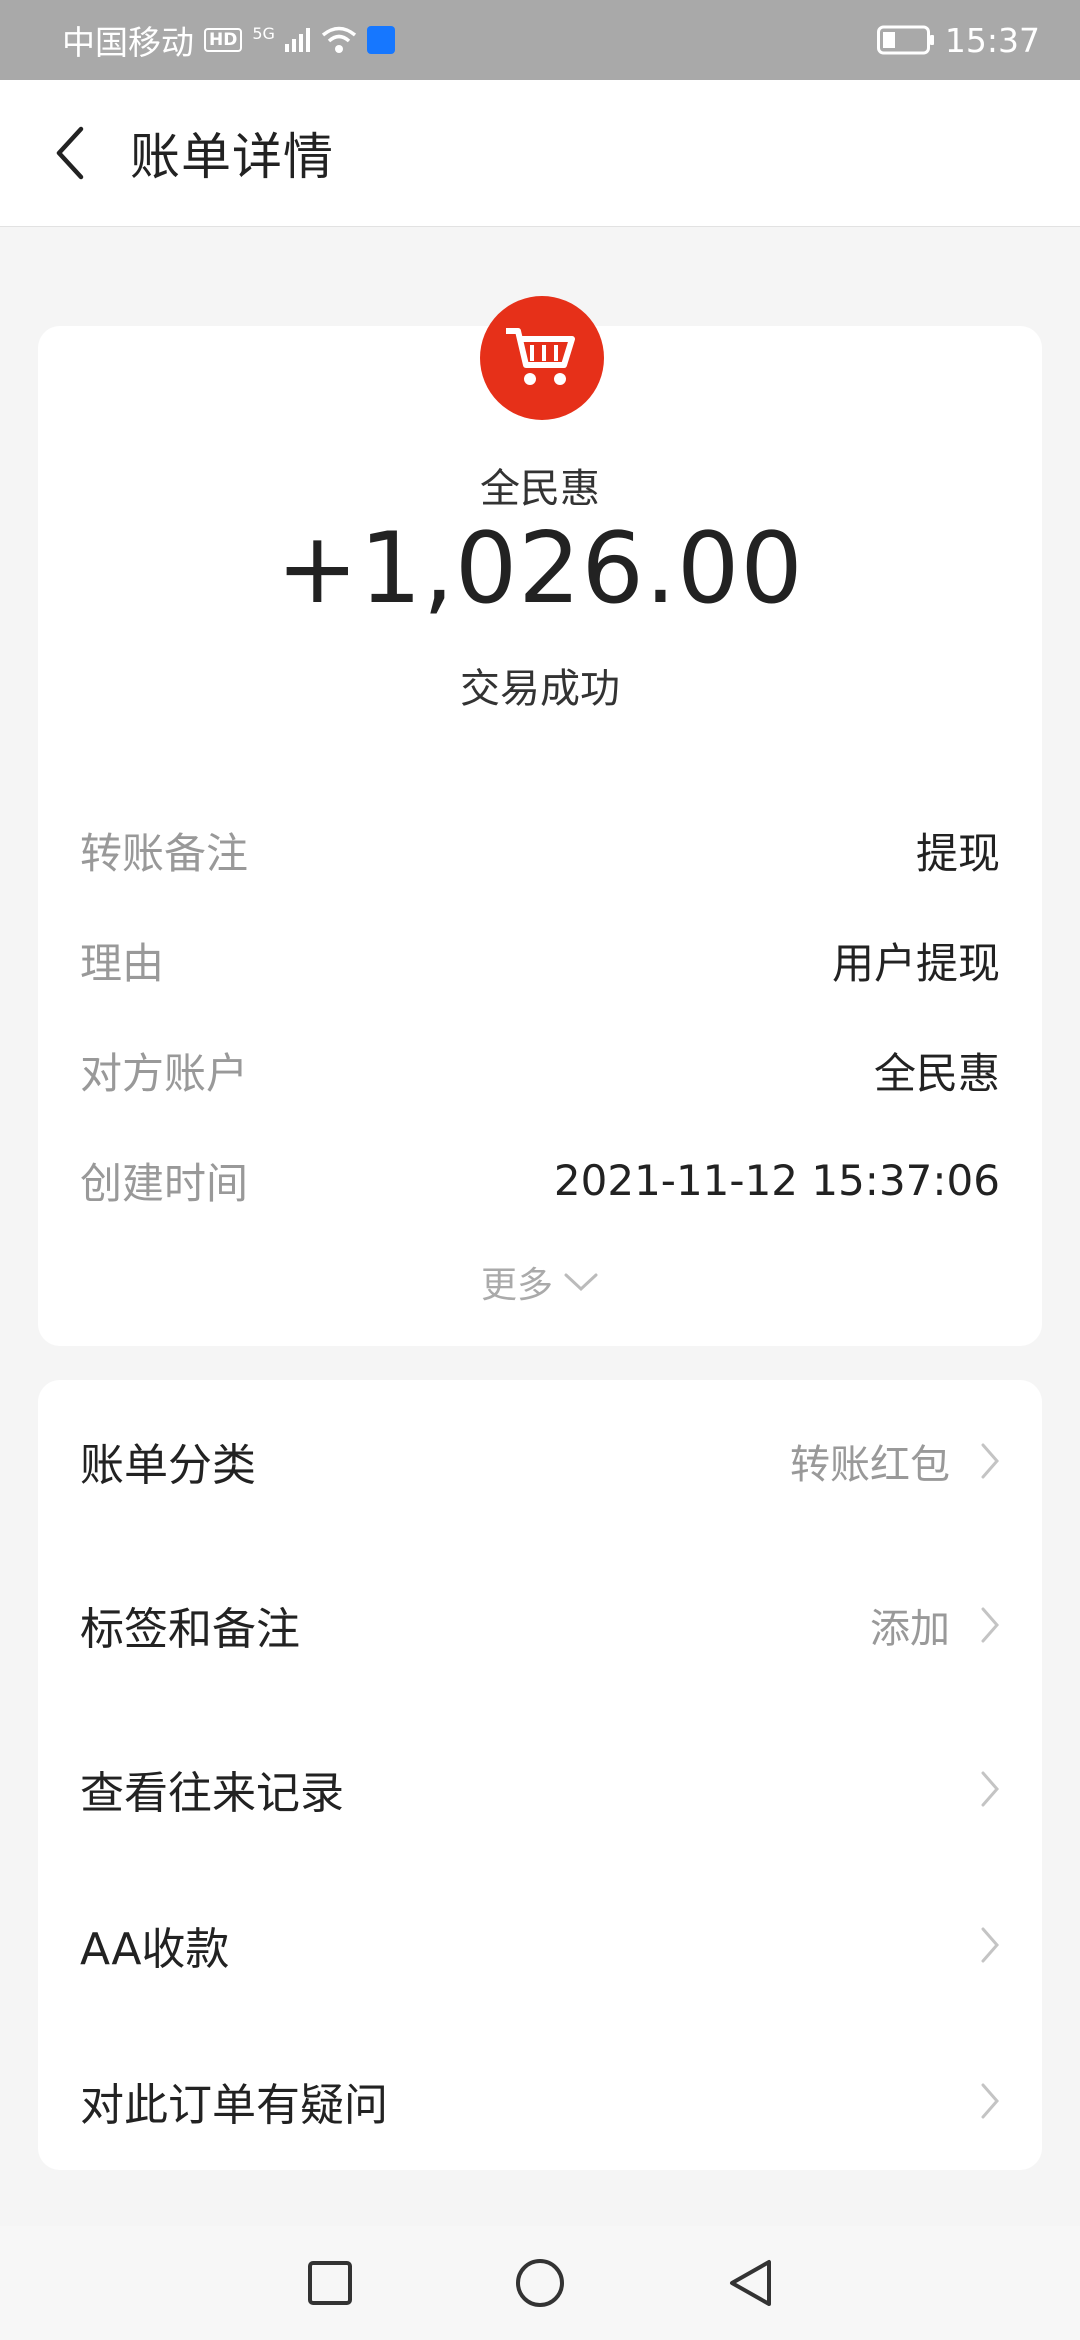 The width and height of the screenshot is (1080, 2340). I want to click on list-item-label: AA收款, so click(155, 1949).